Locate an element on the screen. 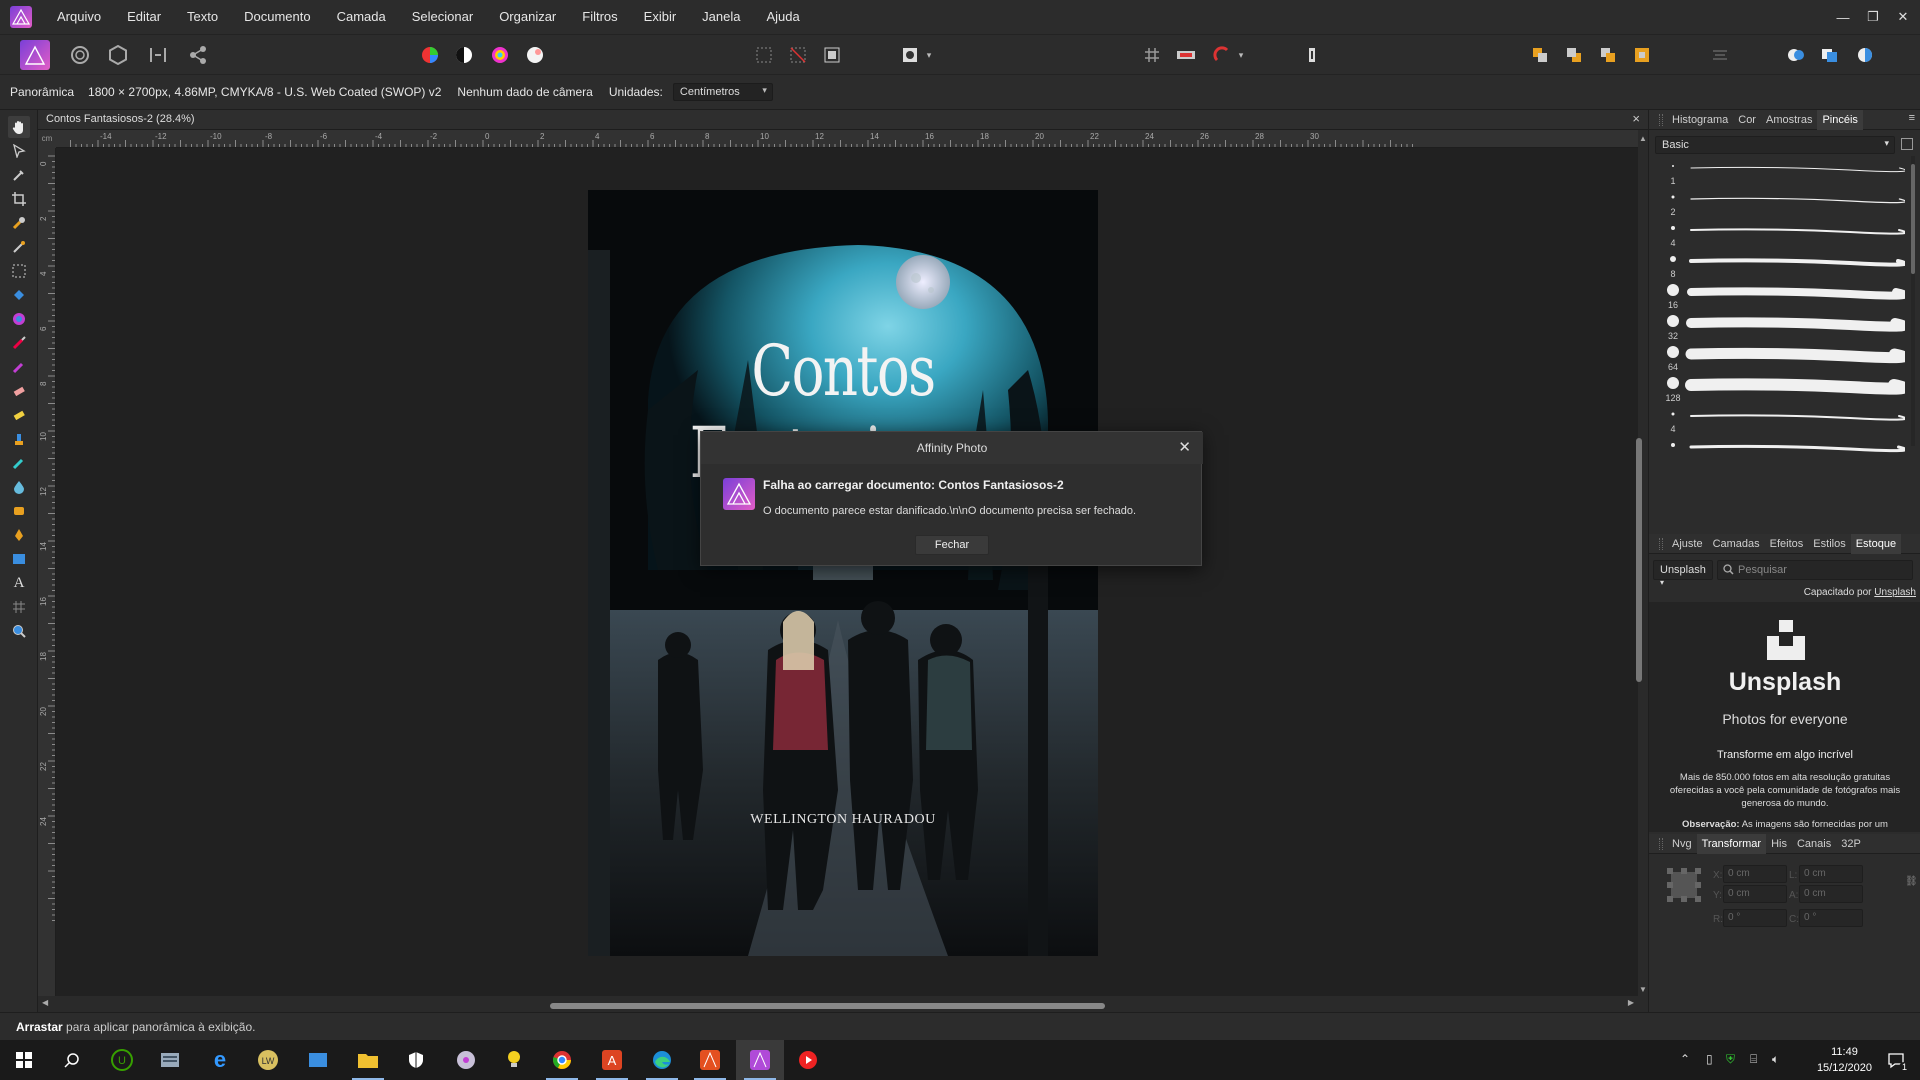 Image resolution: width=1920 pixels, height=1080 pixels. chevron-down-icon: ▾ is located at coordinates (1241, 55).